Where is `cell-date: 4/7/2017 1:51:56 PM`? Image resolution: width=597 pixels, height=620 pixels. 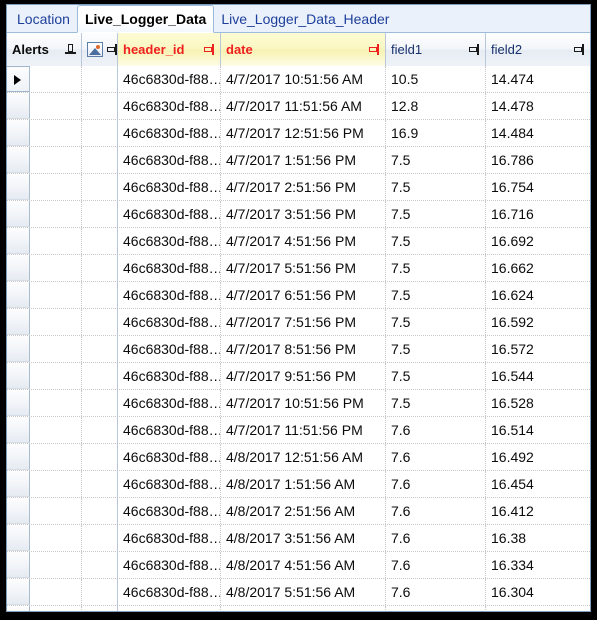 cell-date: 4/7/2017 1:51:56 PM is located at coordinates (303, 160).